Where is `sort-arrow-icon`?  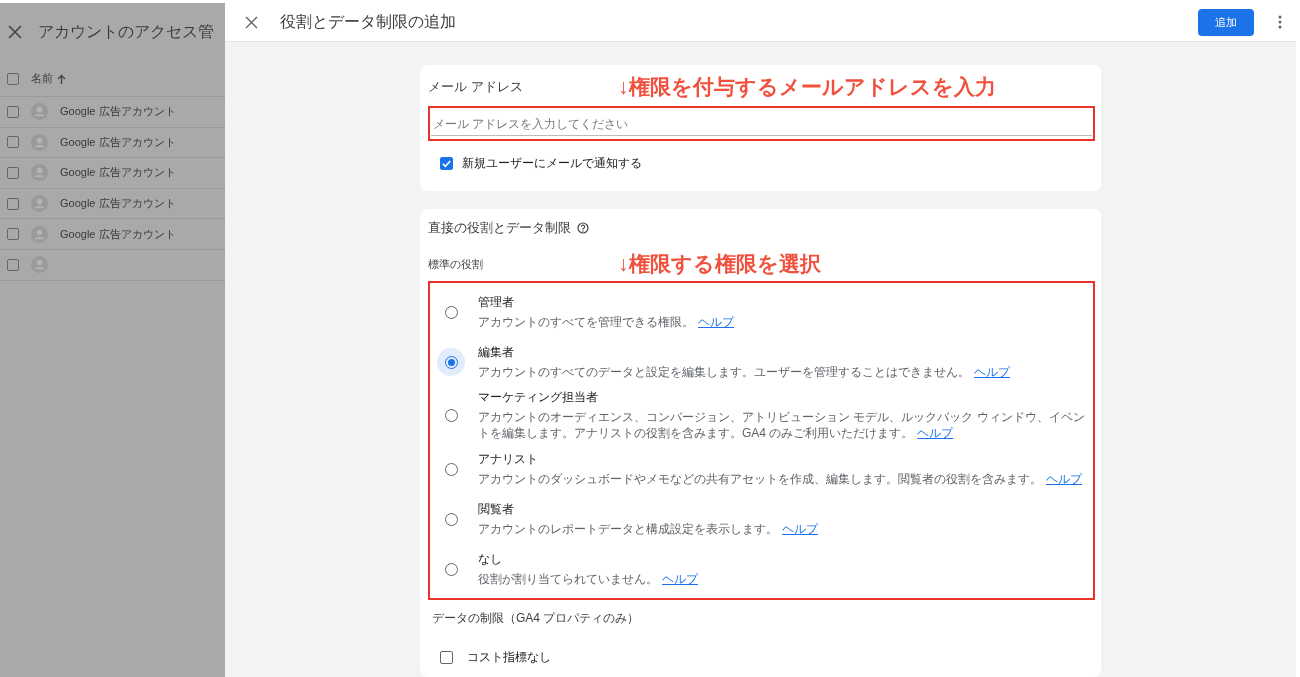 sort-arrow-icon is located at coordinates (61, 78).